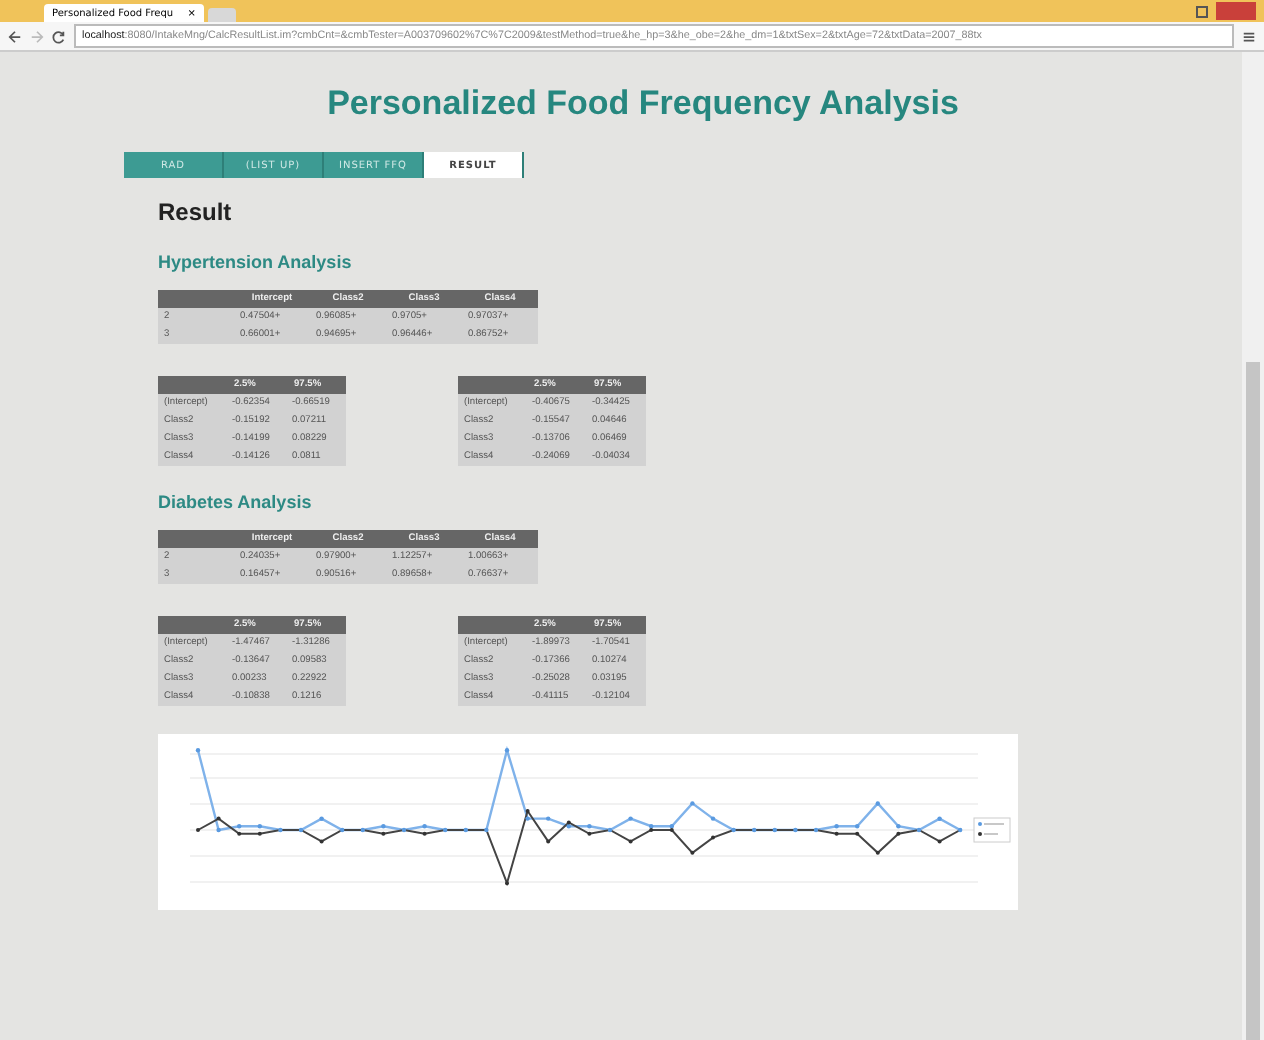 This screenshot has width=1264, height=1040. What do you see at coordinates (1249, 36) in the screenshot?
I see `menu-icon` at bounding box center [1249, 36].